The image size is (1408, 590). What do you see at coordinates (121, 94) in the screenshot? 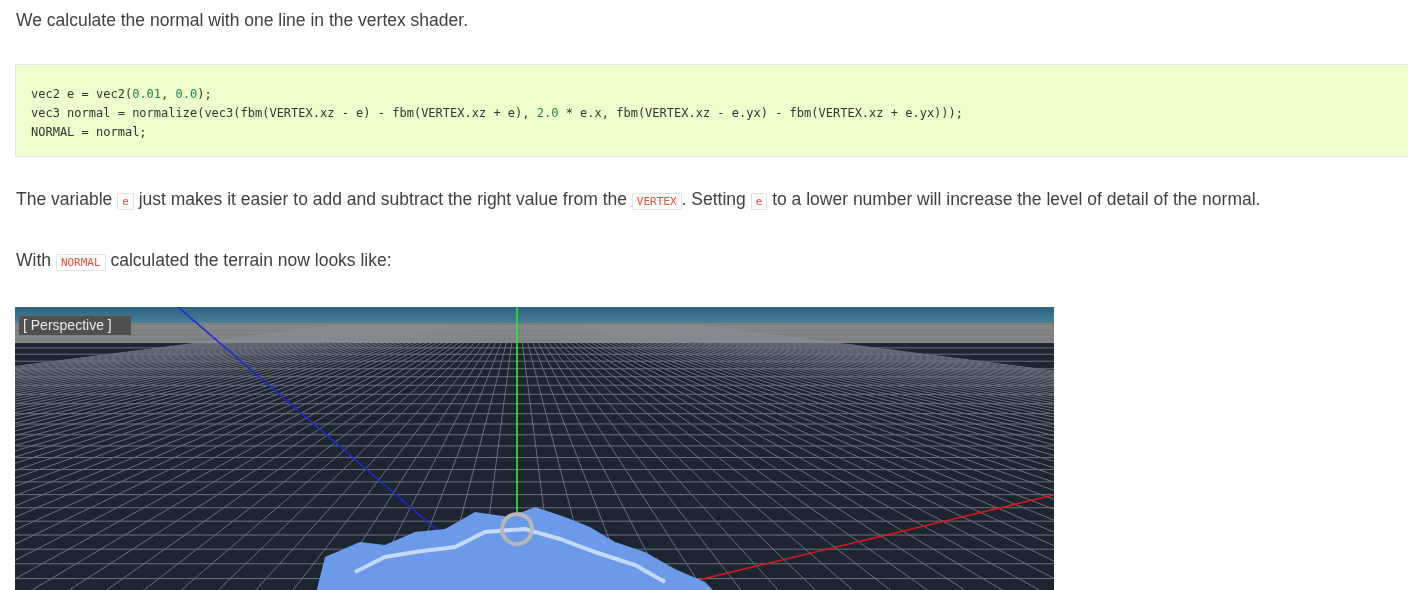
I see `code-line: vec2 e = vec2(0.01, 0.0);` at bounding box center [121, 94].